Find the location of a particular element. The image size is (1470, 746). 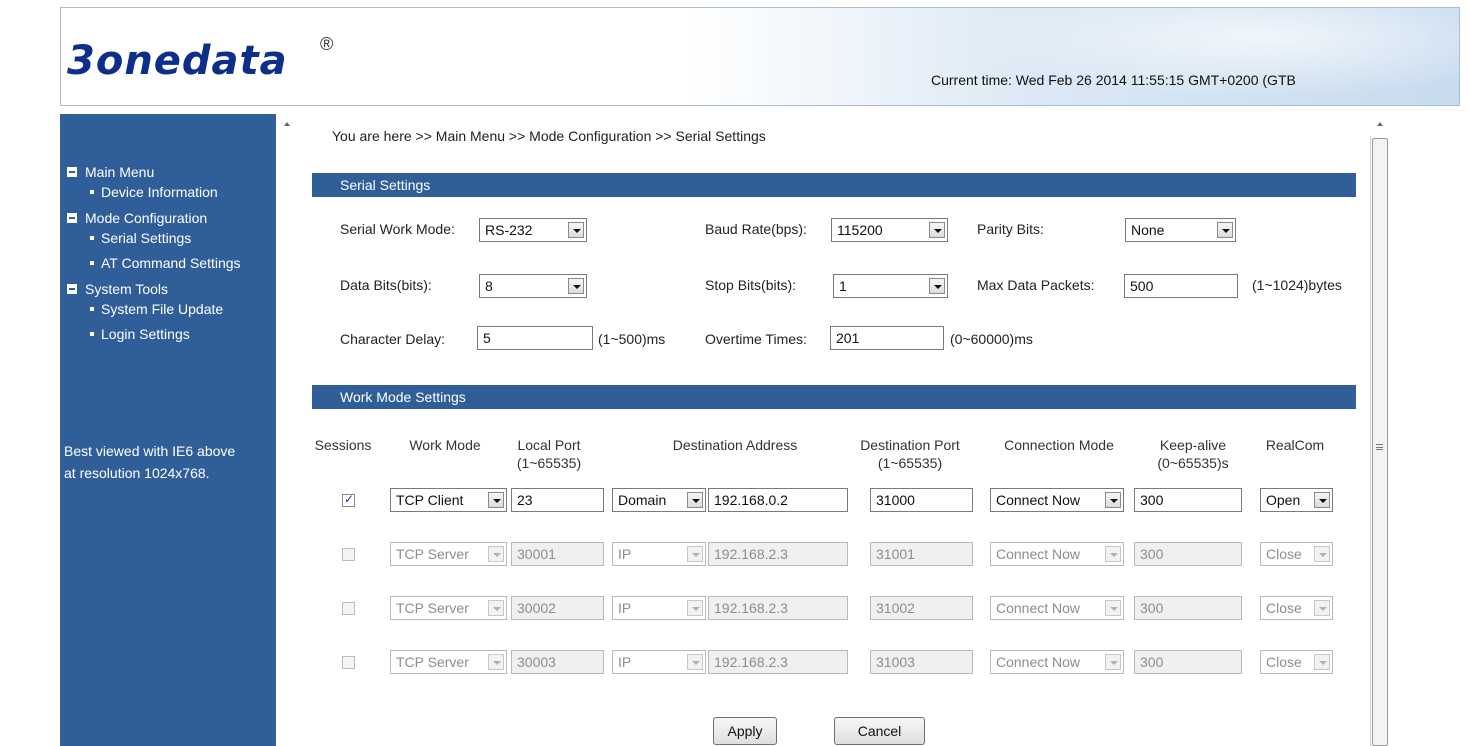

sidebar-item-serial-settings: Serial Settings is located at coordinates (183, 238).